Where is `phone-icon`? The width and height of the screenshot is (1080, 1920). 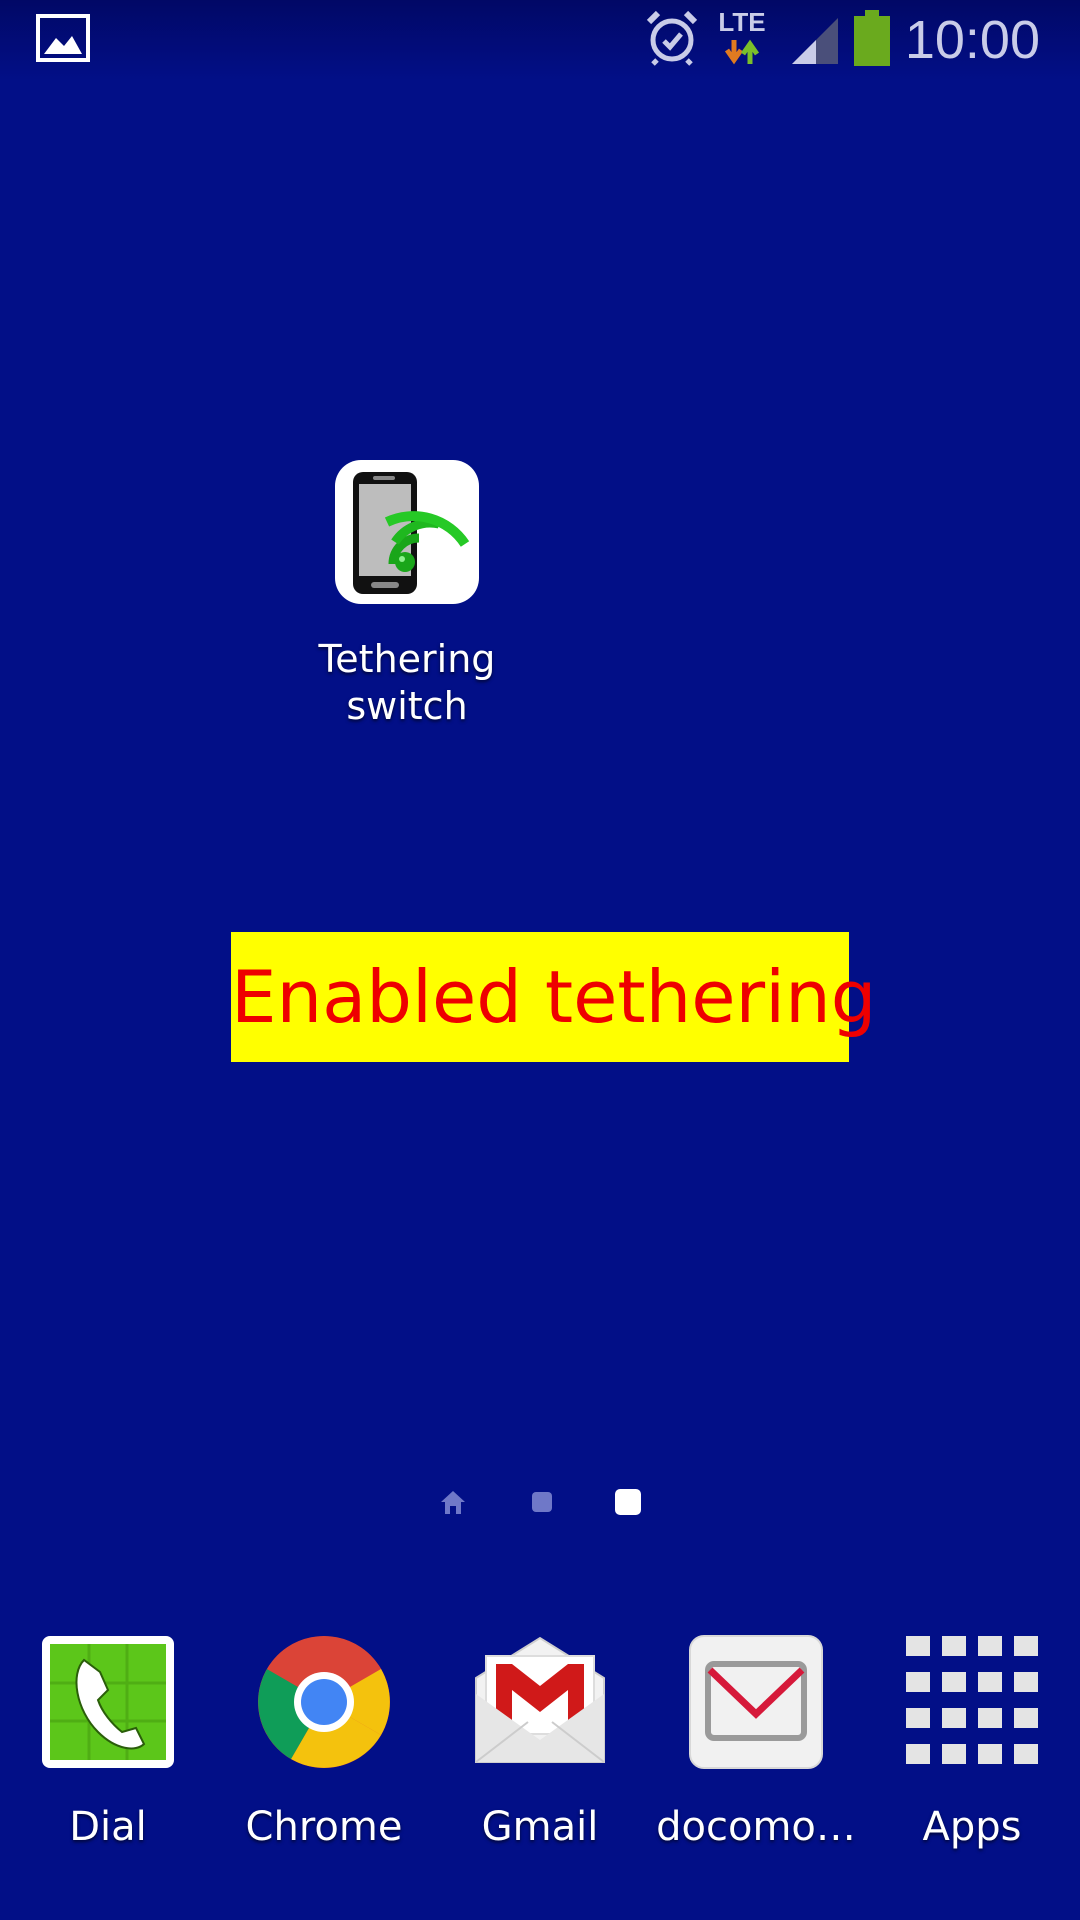
phone-icon is located at coordinates (108, 1702).